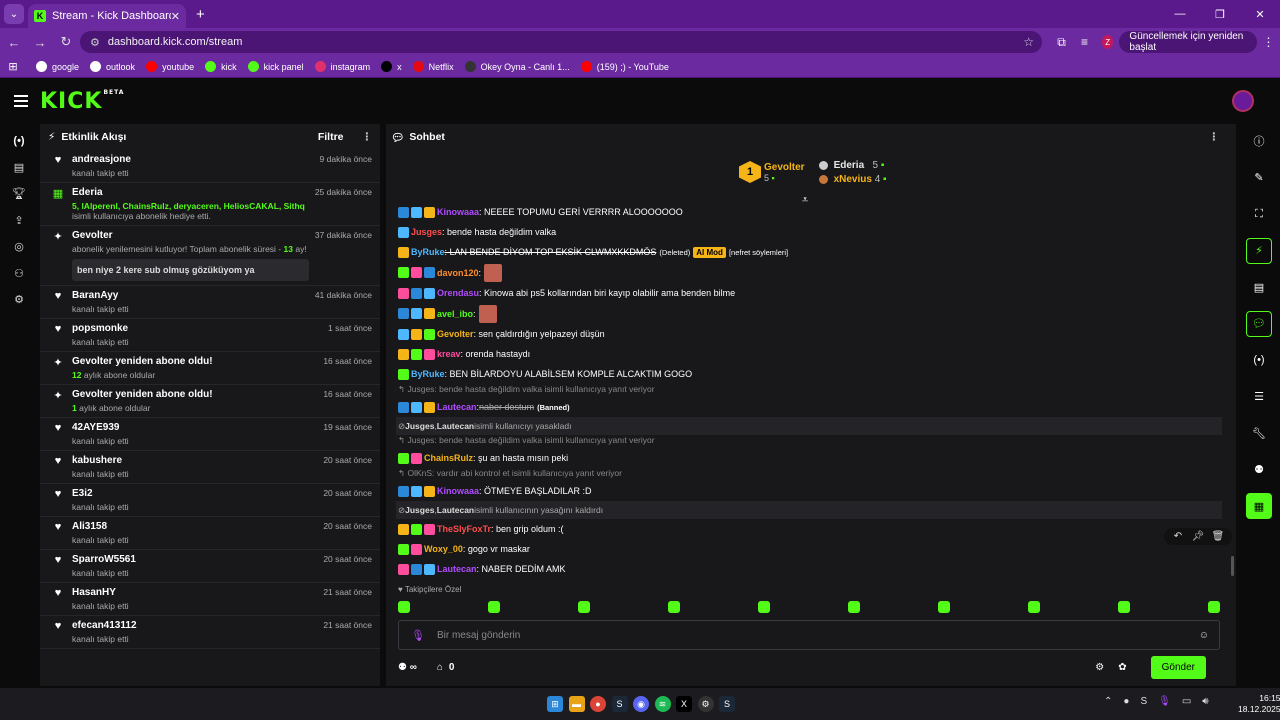  Describe the element at coordinates (727, 704) in the screenshot. I see `steam-alt-icon: S` at that location.